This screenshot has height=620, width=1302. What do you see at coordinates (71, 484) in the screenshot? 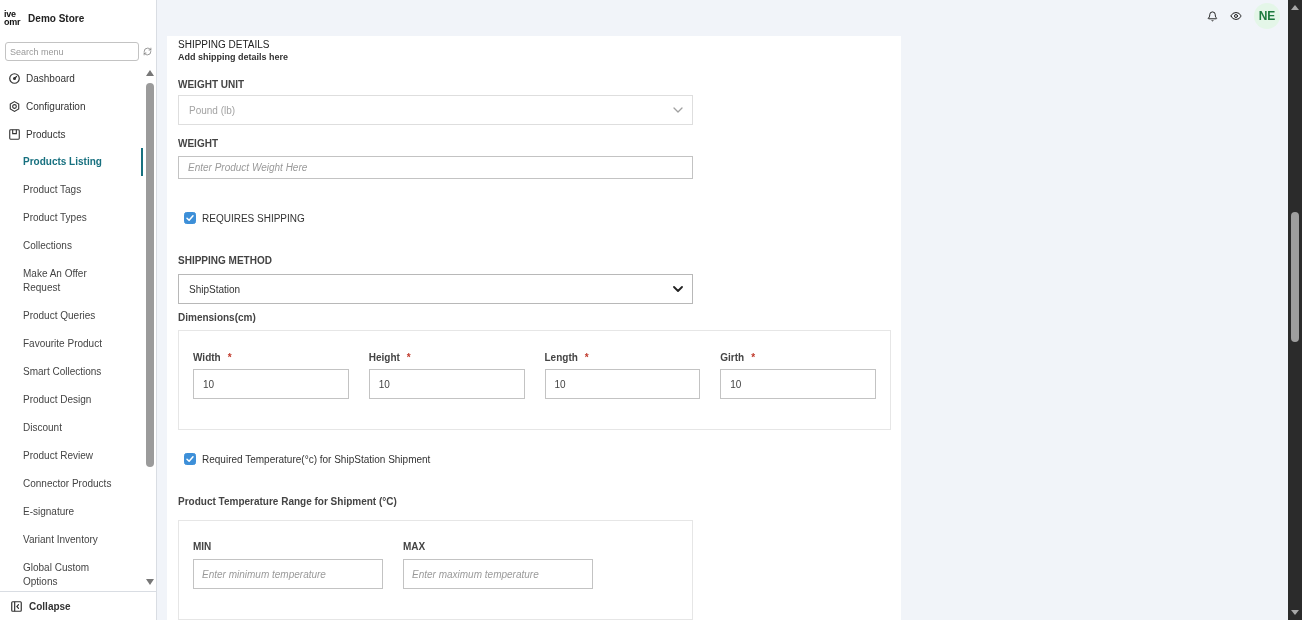
I see `sidebar-item: Connector Products` at bounding box center [71, 484].